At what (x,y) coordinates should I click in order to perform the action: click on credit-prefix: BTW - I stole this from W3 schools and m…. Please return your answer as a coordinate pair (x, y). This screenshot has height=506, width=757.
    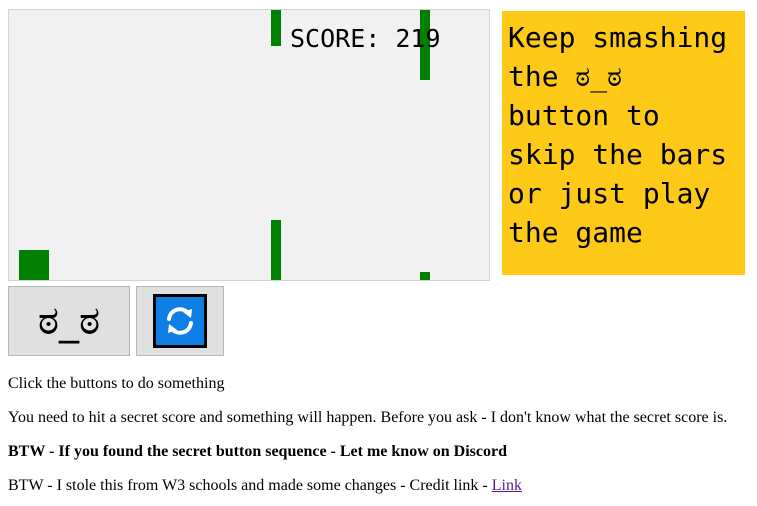
    Looking at the image, I should click on (250, 485).